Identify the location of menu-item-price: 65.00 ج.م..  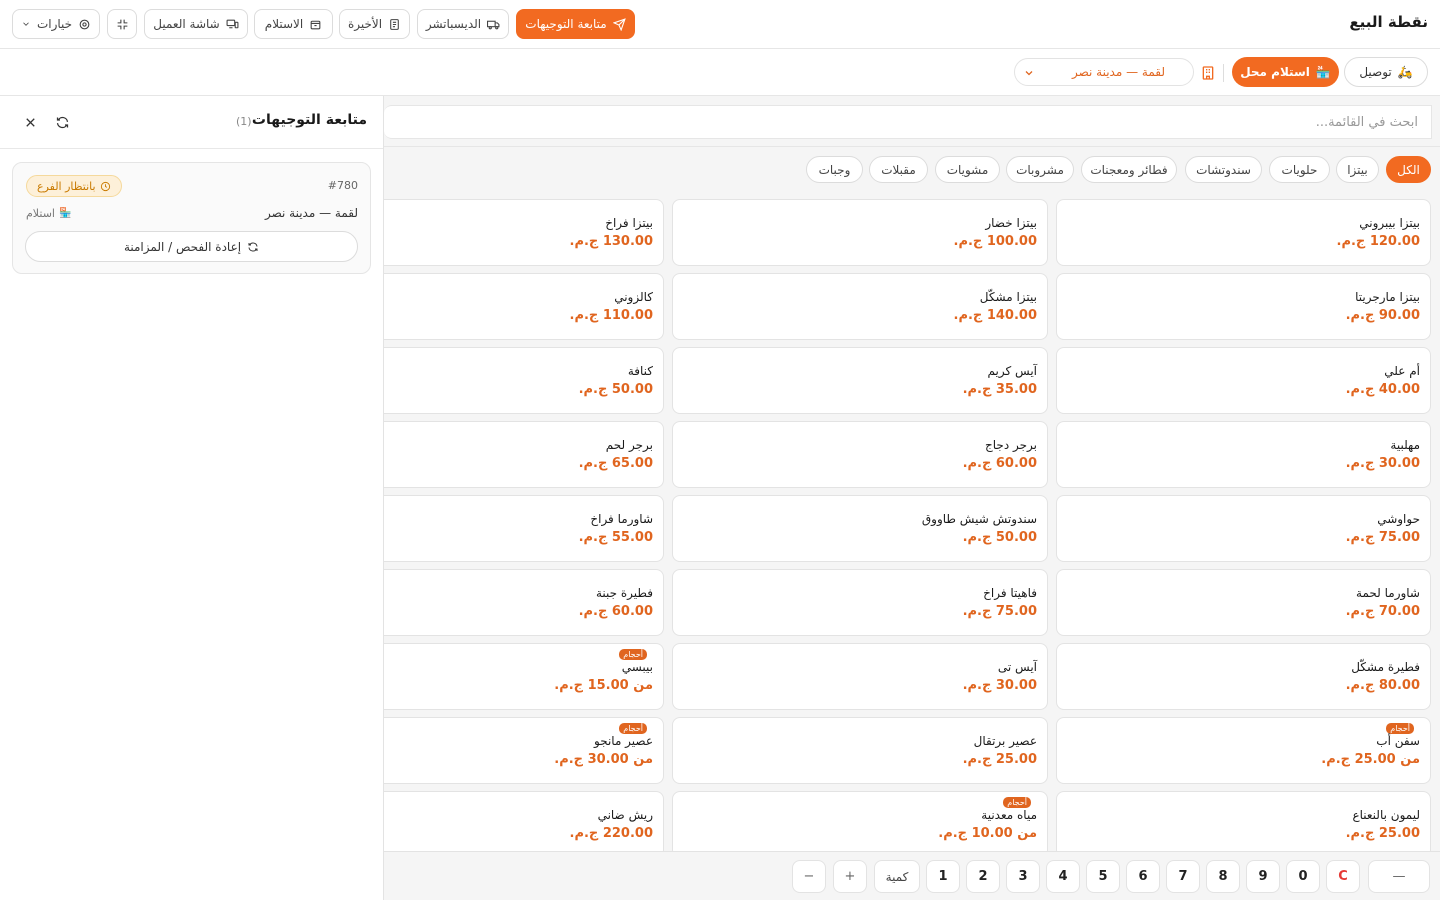
(615, 463).